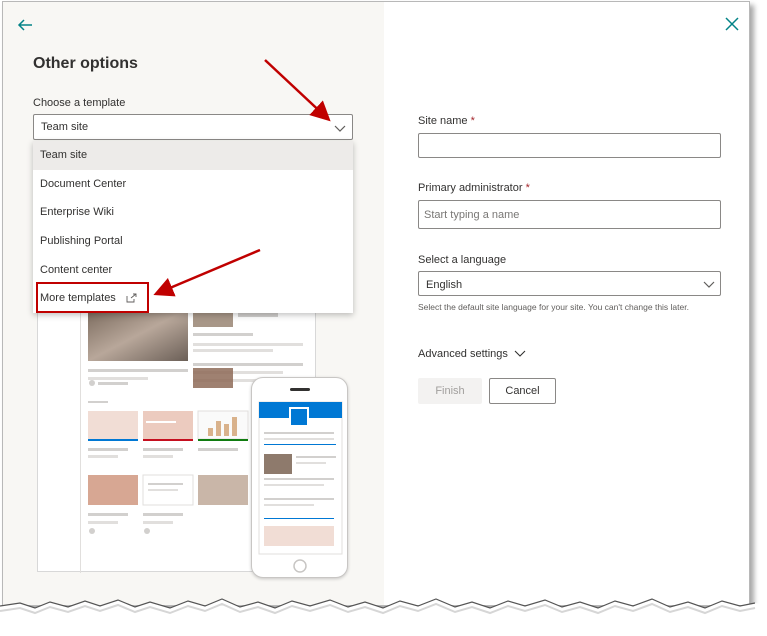 Image resolution: width=767 pixels, height=636 pixels. I want to click on template-option-enterprise-wiki: Enterprise Wiki, so click(193, 212).